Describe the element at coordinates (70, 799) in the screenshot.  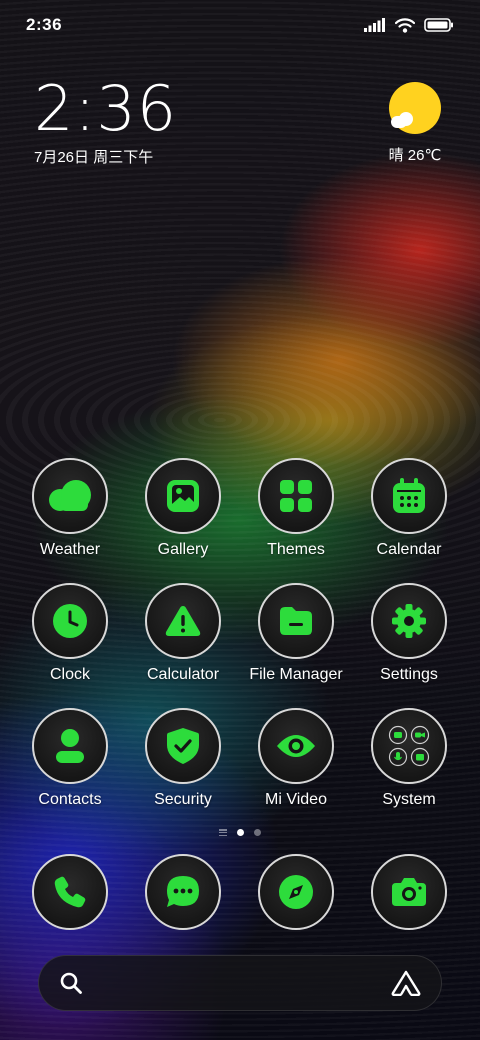
I see `app-label: Contacts` at that location.